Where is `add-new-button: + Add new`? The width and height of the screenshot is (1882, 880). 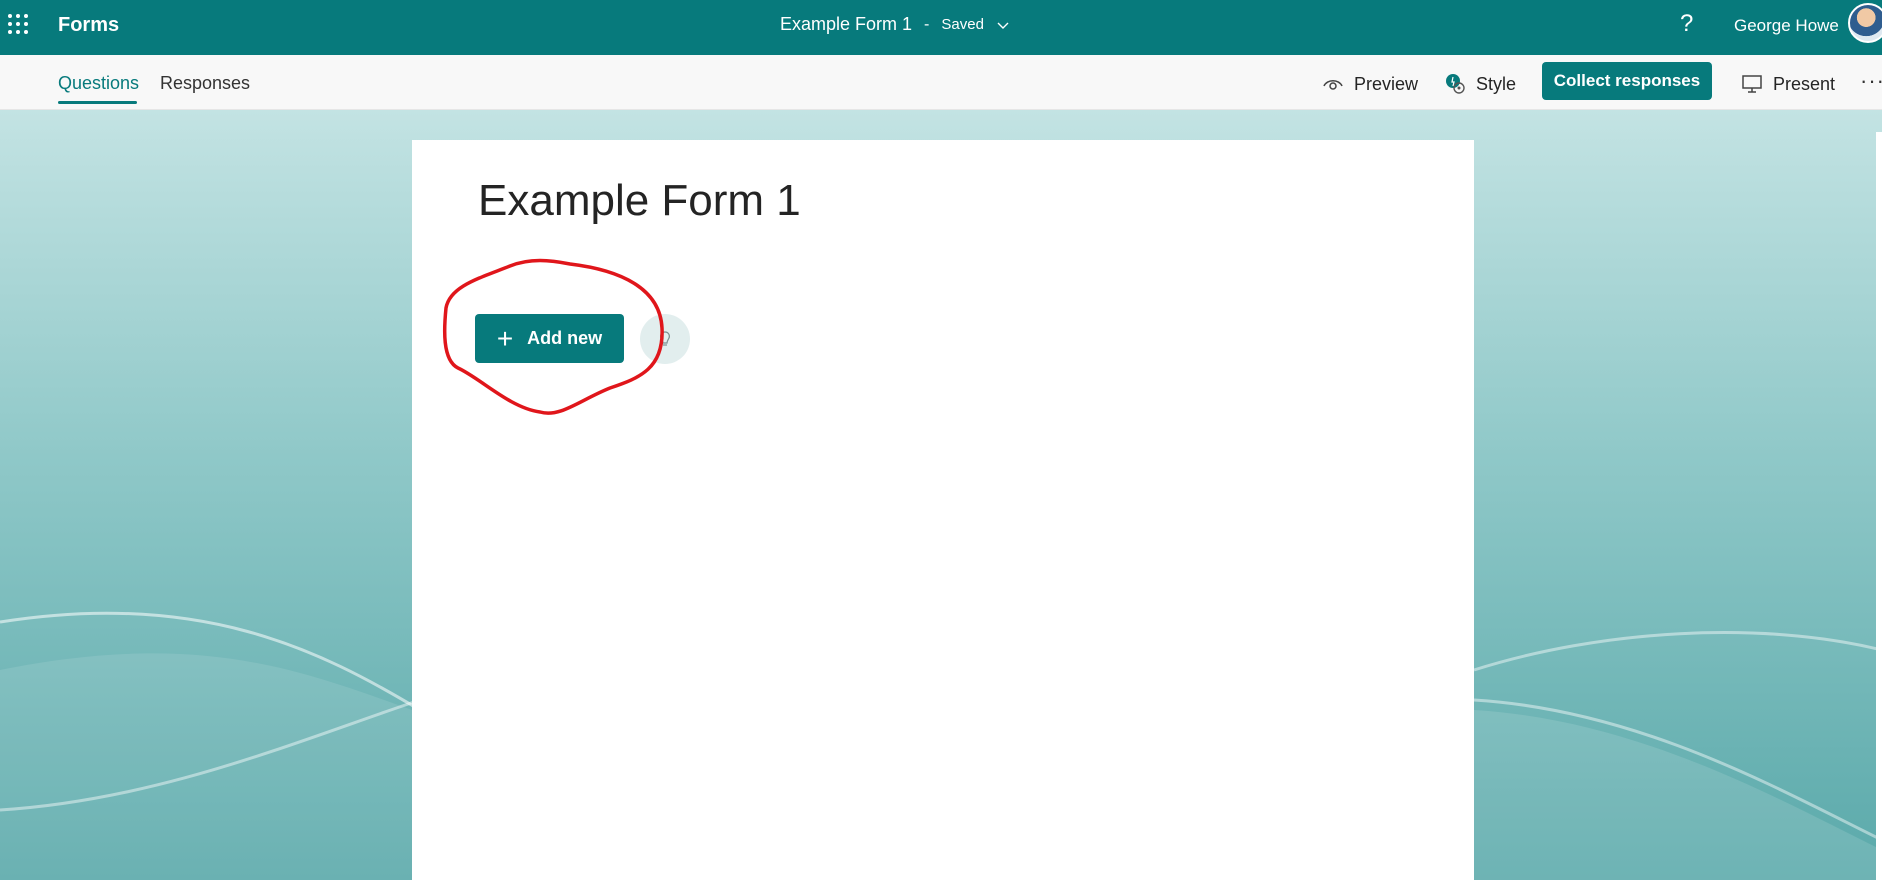 add-new-button: + Add new is located at coordinates (549, 338).